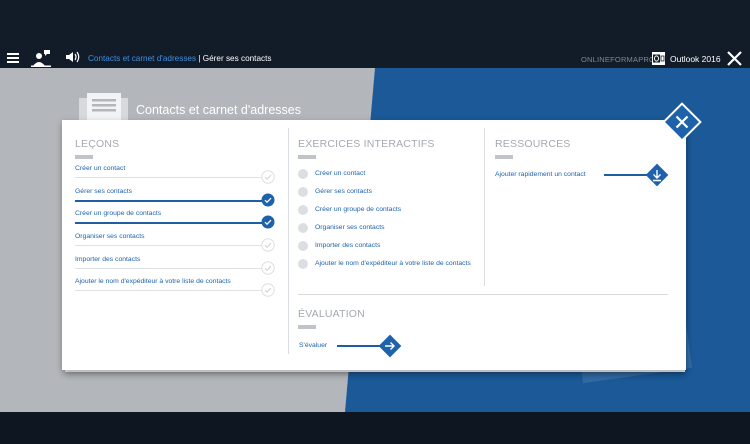 This screenshot has height=444, width=750. Describe the element at coordinates (110, 236) in the screenshot. I see `lesson-label: Organiser ses contacts` at that location.